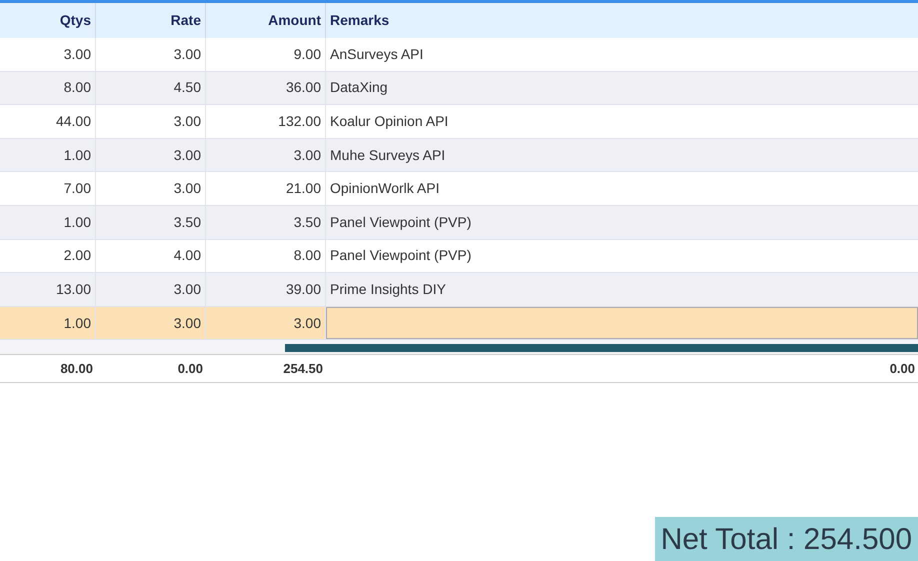 Image resolution: width=918 pixels, height=561 pixels. I want to click on table-row: 1.00 3.00 3.00, so click(459, 323).